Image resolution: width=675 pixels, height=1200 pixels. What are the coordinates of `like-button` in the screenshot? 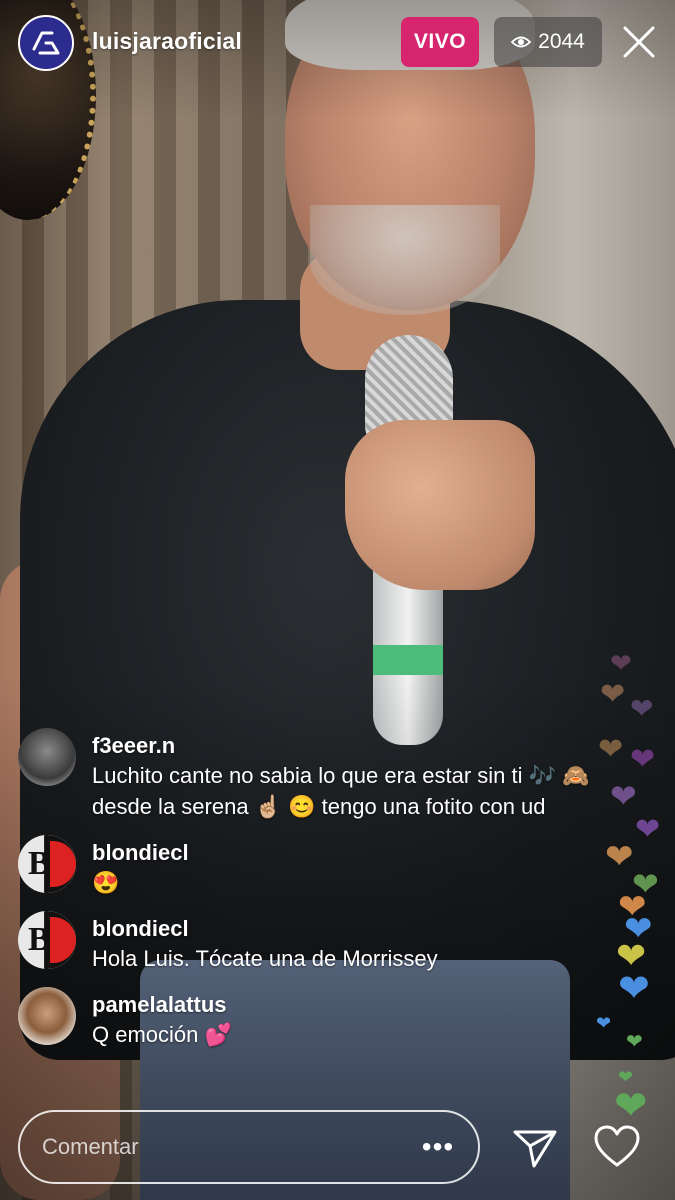 It's located at (617, 1147).